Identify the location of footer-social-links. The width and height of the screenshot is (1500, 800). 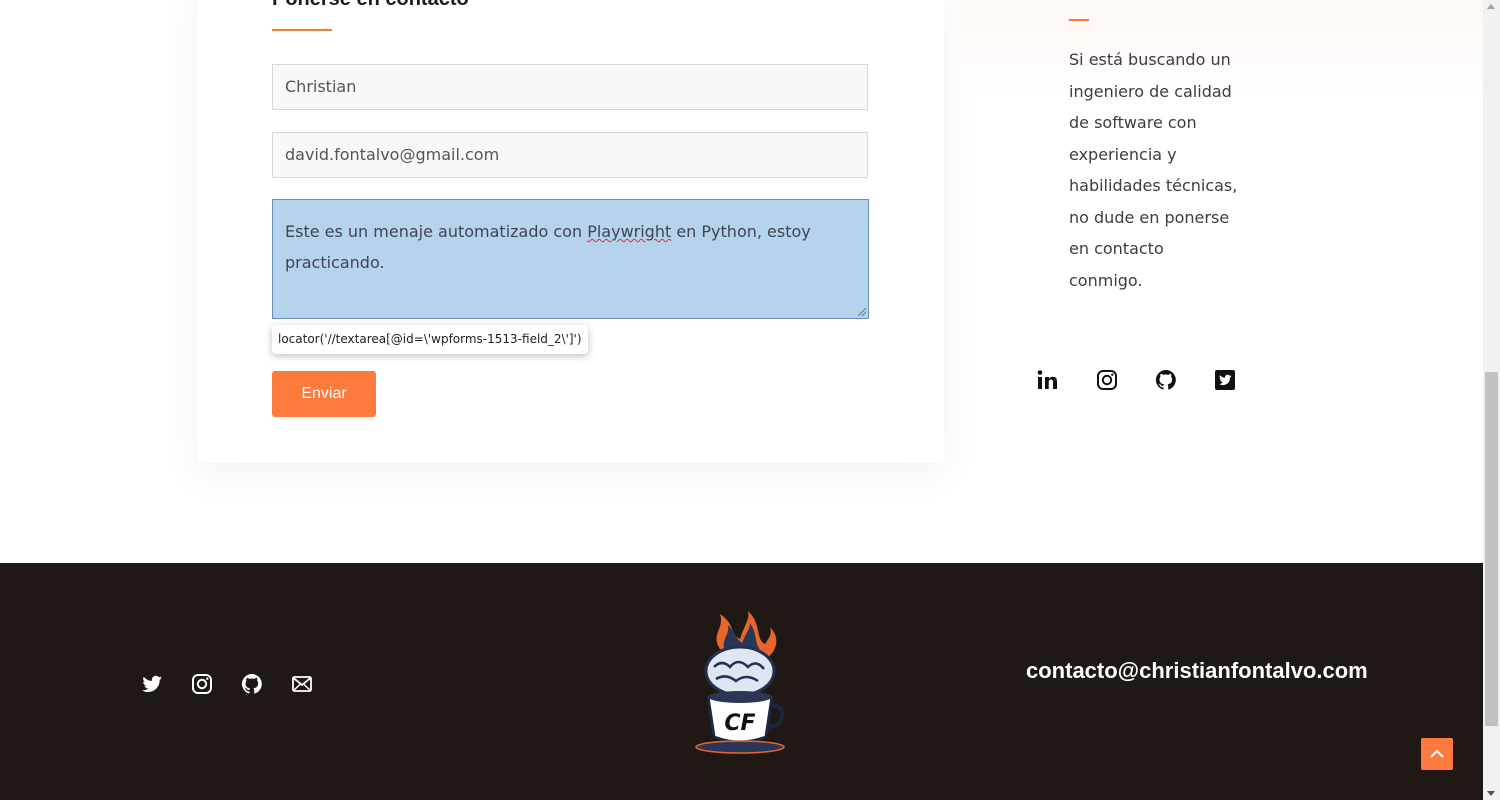
(227, 684).